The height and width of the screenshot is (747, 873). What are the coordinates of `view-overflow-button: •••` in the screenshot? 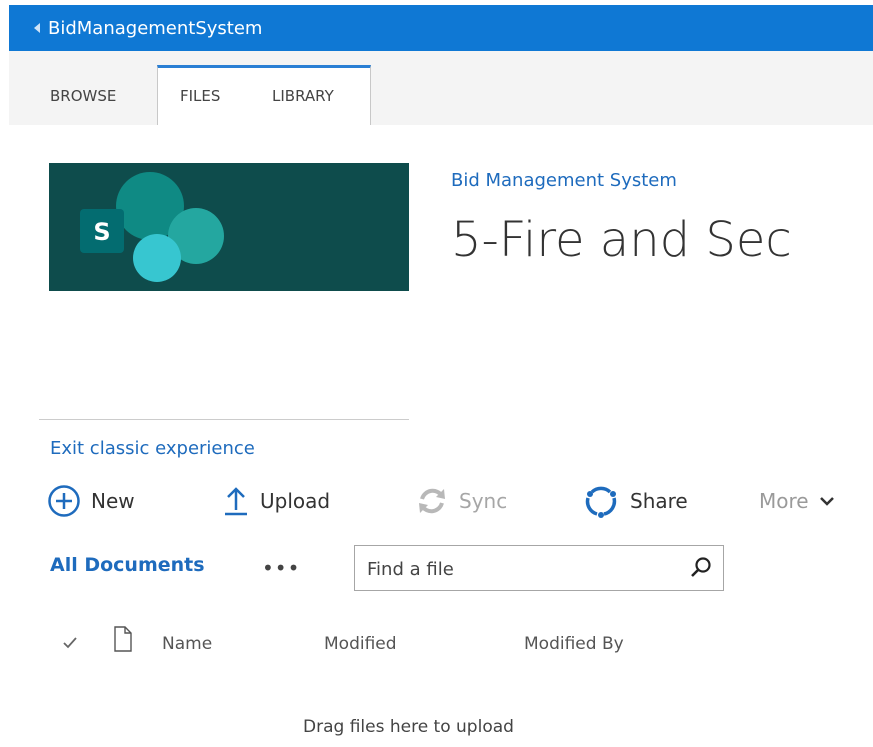 It's located at (281, 568).